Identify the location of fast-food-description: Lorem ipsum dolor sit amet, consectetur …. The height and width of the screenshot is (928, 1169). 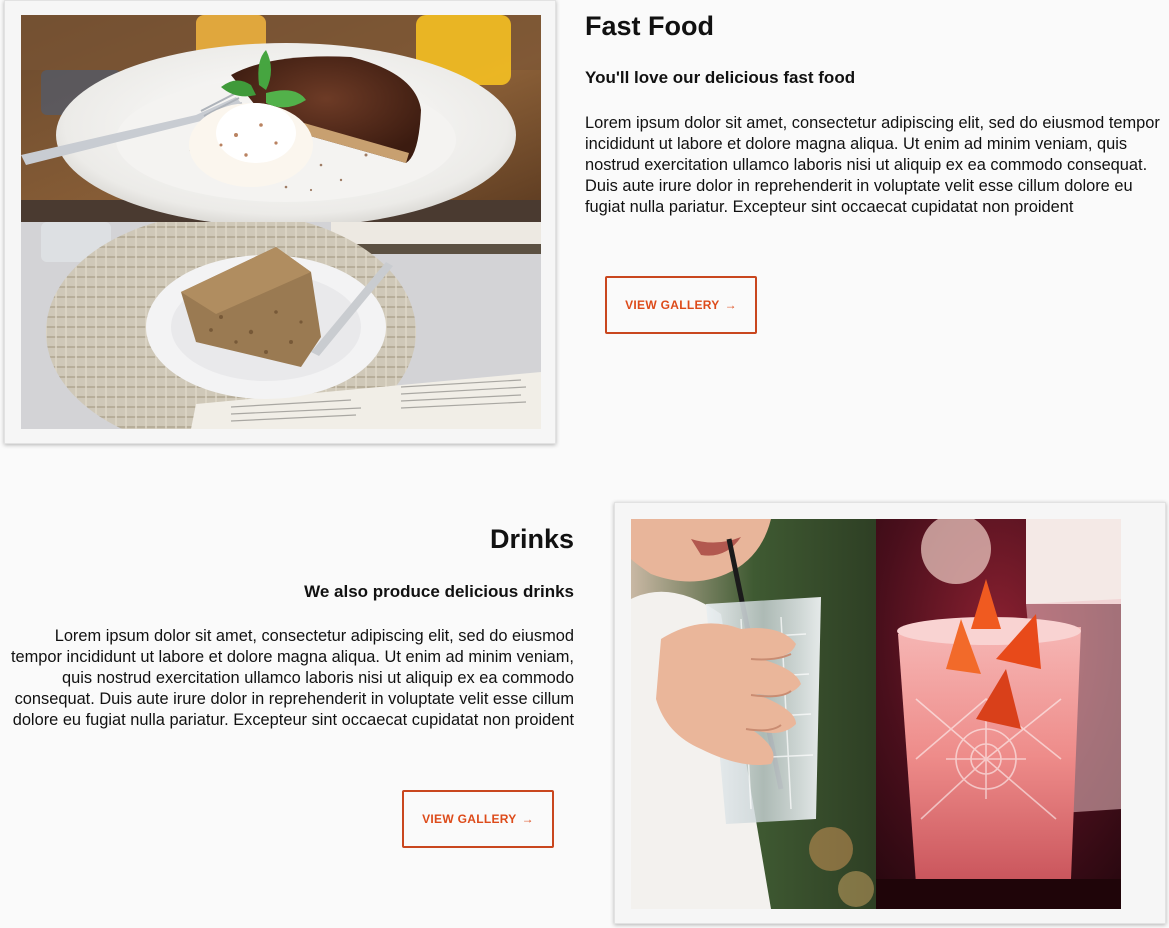
(872, 165).